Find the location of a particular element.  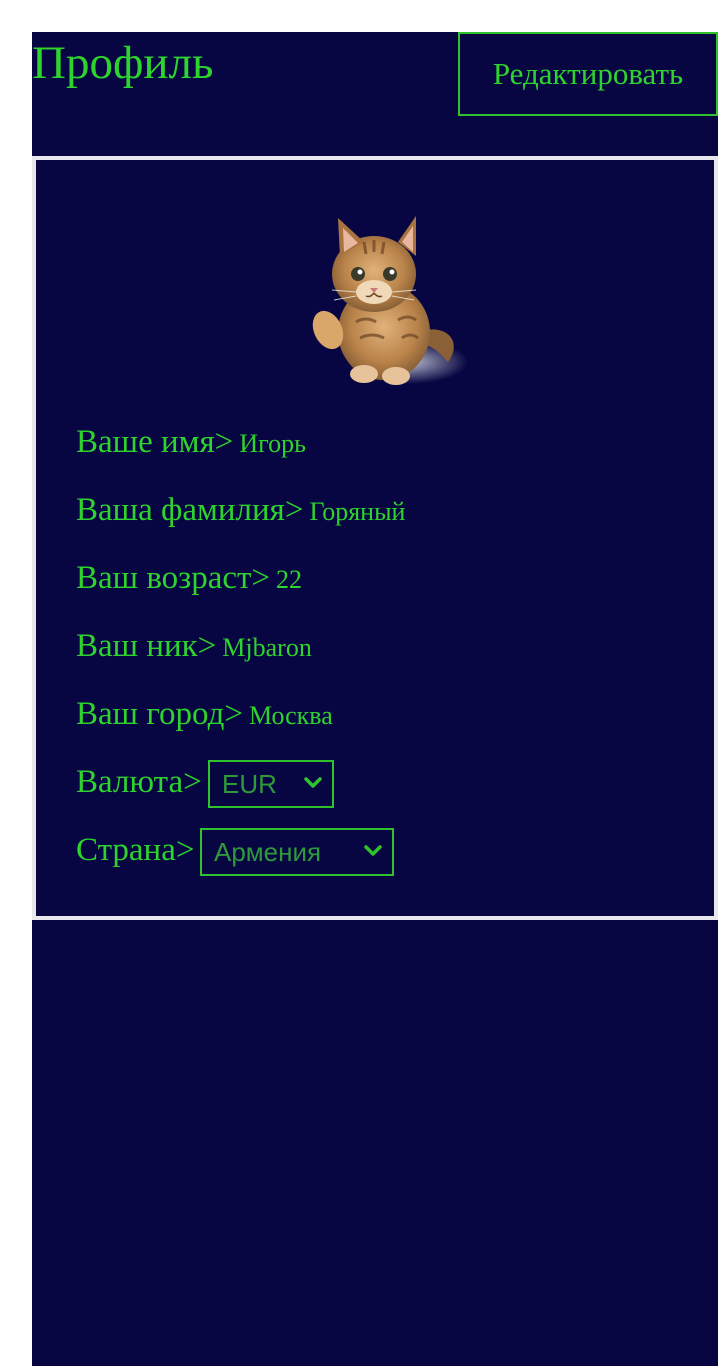

page-title: Профиль is located at coordinates (123, 63).